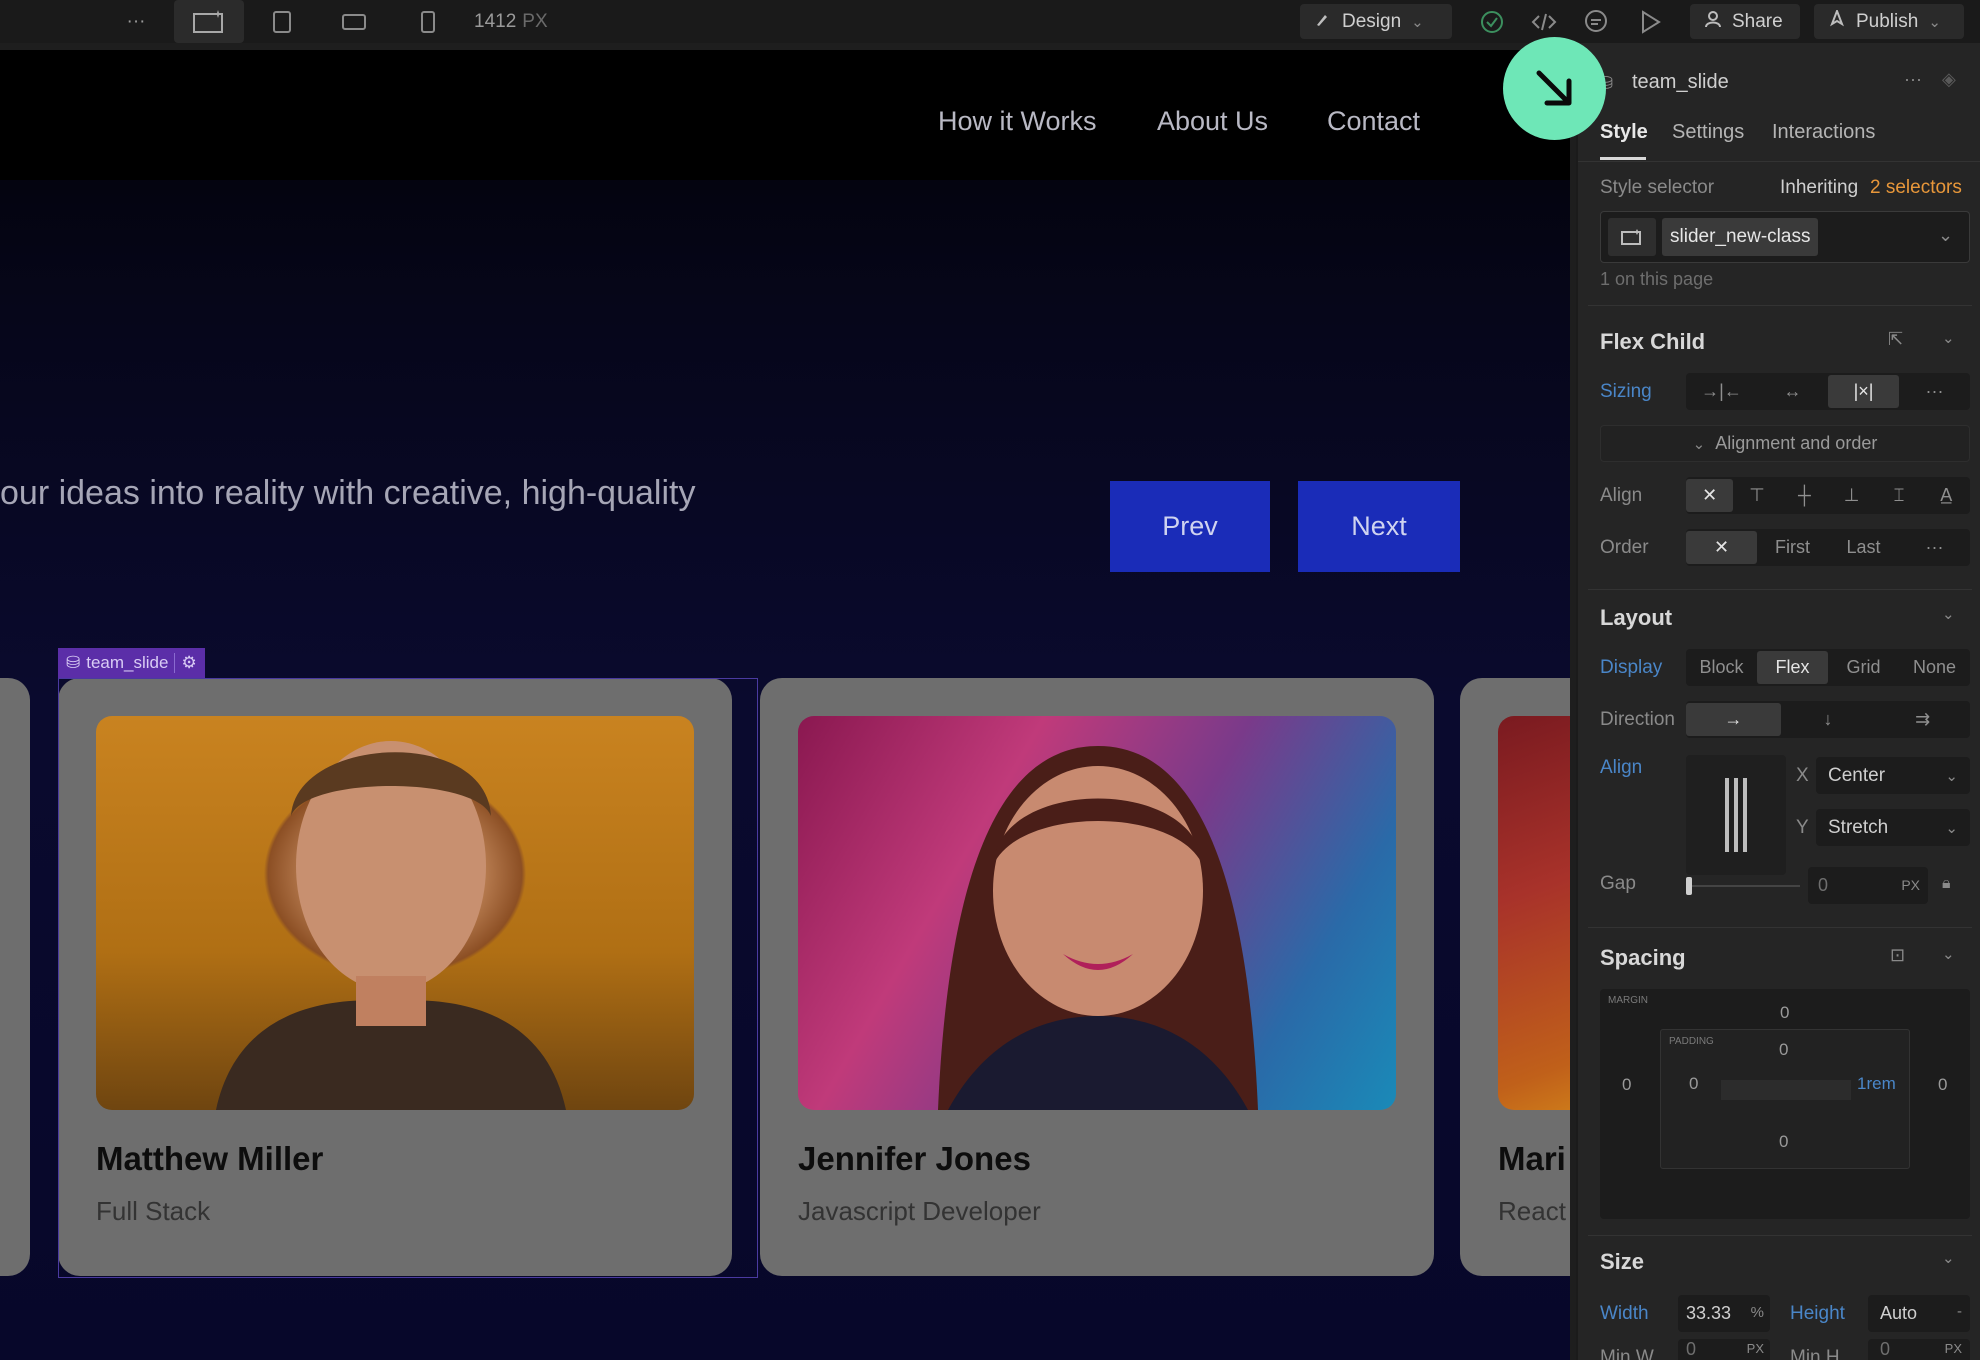 The height and width of the screenshot is (1360, 1980). What do you see at coordinates (1942, 1085) in the screenshot?
I see `margin-right-value: 0` at bounding box center [1942, 1085].